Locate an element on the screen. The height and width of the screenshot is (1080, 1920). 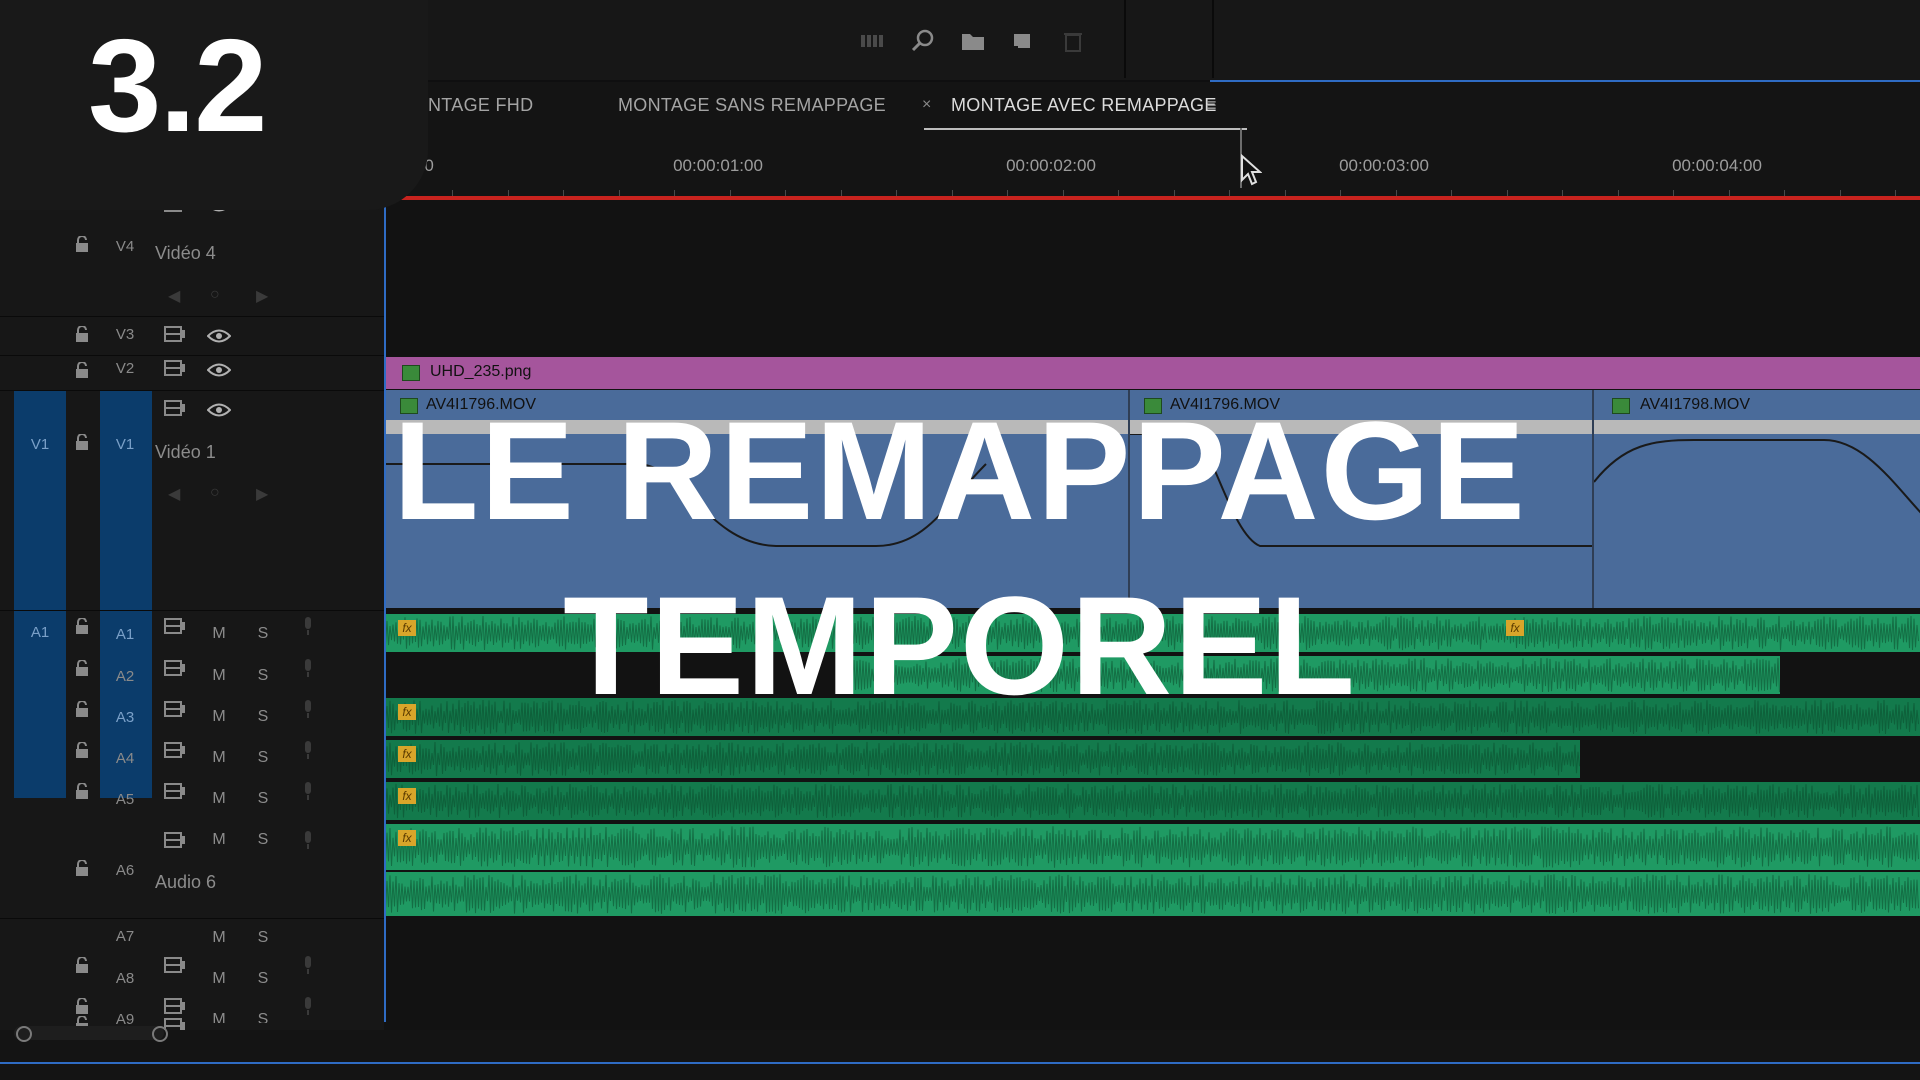
tab-montage-sans-remappage: MONTAGE SANS REMAPPAGE is located at coordinates (752, 105).